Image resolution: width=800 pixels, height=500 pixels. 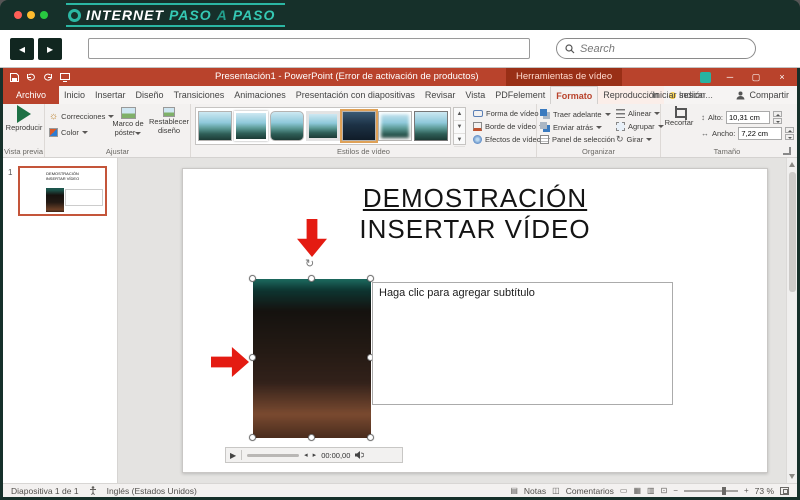 I want to click on video-border-button: Borde de vídeo, so click(x=509, y=126).